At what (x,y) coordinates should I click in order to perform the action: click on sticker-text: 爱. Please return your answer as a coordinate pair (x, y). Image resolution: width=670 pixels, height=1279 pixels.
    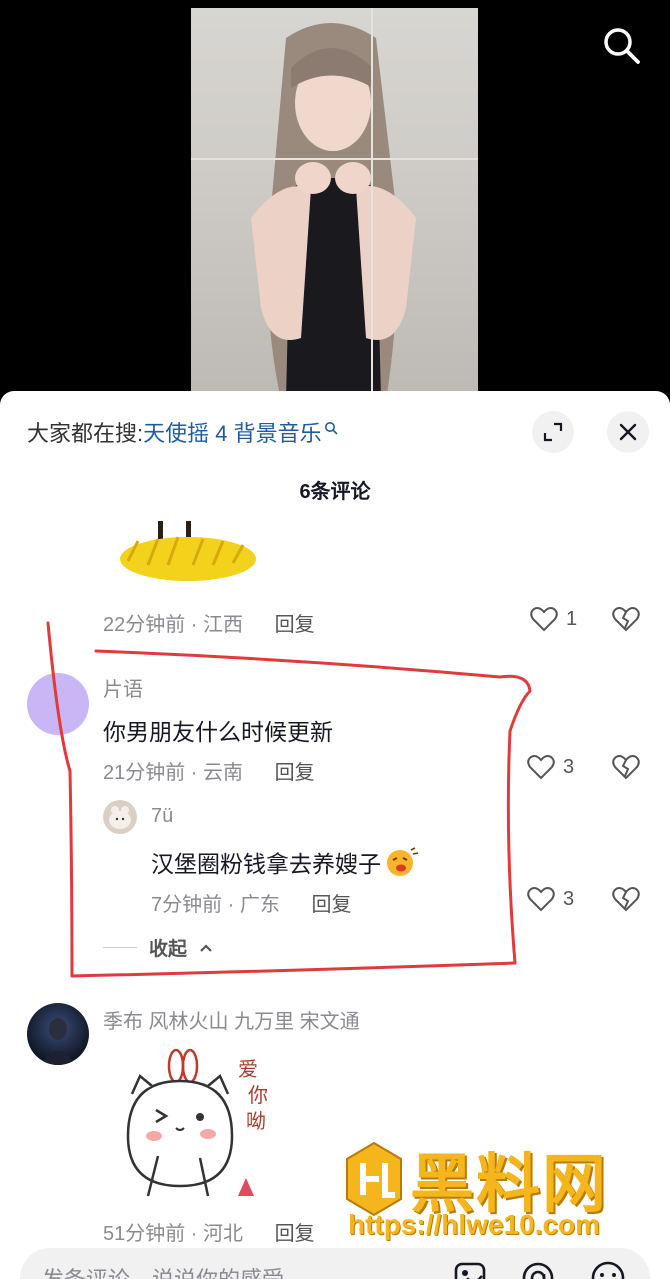
    Looking at the image, I should click on (248, 1069).